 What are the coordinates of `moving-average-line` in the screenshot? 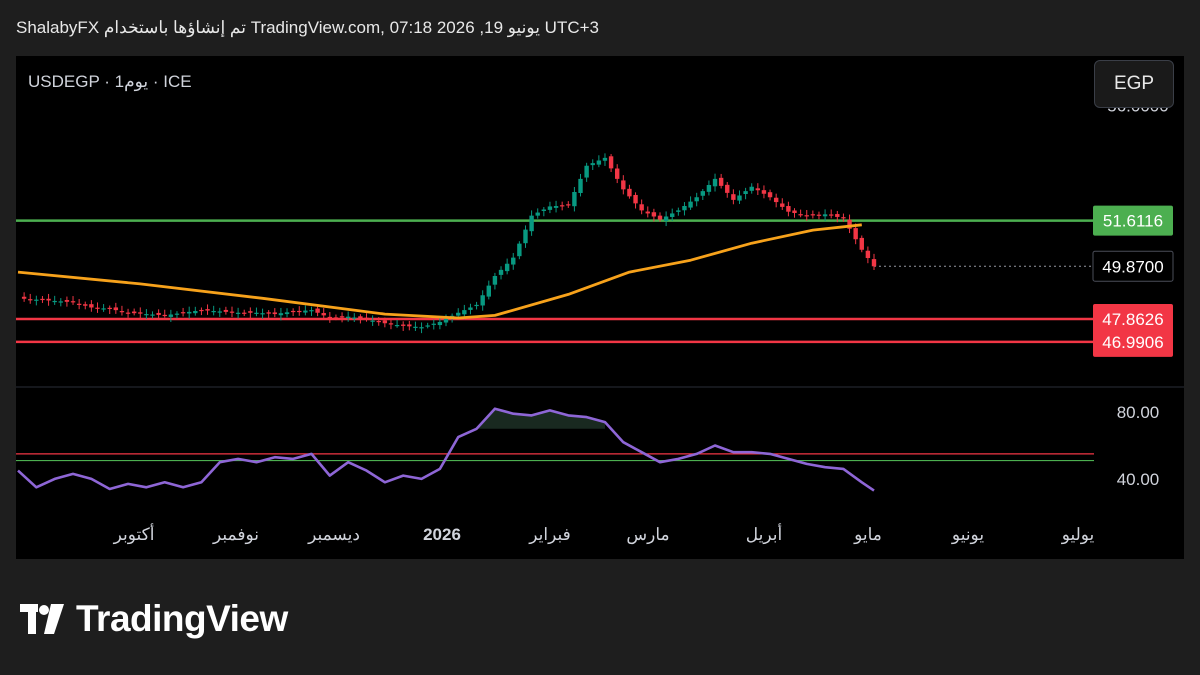 It's located at (439, 271).